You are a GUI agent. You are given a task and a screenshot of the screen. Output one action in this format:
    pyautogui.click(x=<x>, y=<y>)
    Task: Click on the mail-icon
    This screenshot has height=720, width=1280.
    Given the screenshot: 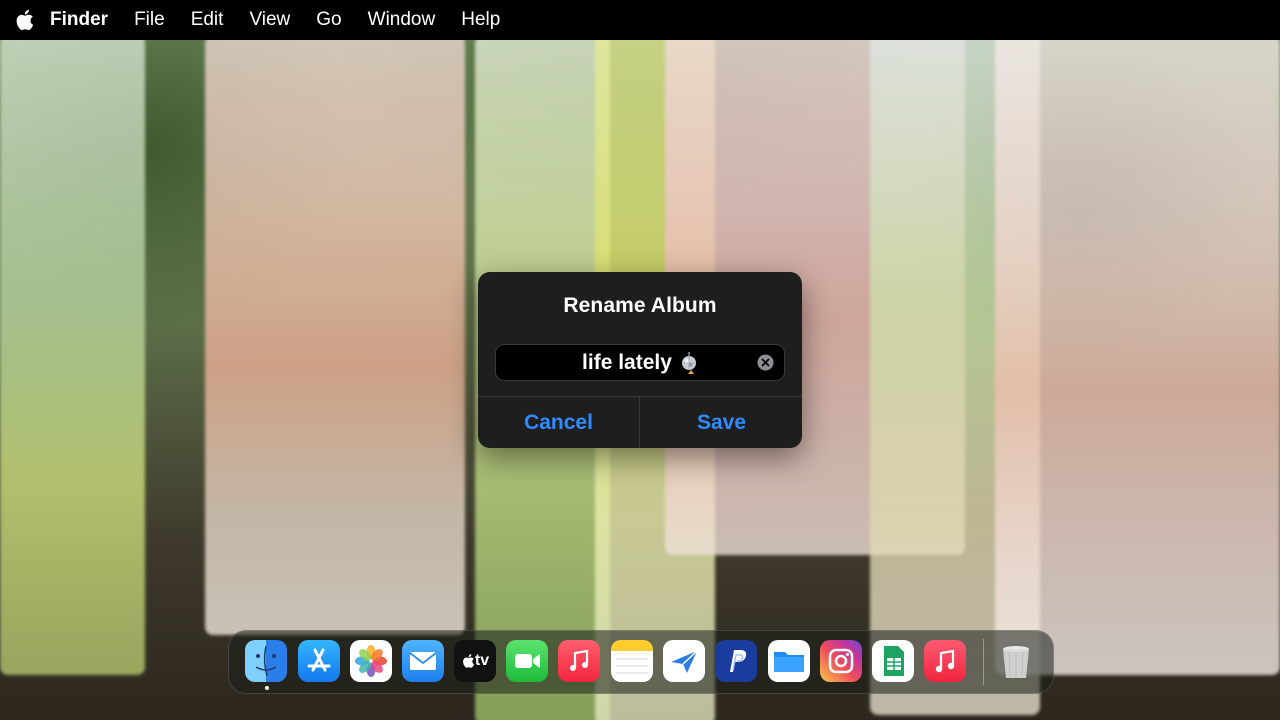 What is the action you would take?
    pyautogui.click(x=423, y=661)
    